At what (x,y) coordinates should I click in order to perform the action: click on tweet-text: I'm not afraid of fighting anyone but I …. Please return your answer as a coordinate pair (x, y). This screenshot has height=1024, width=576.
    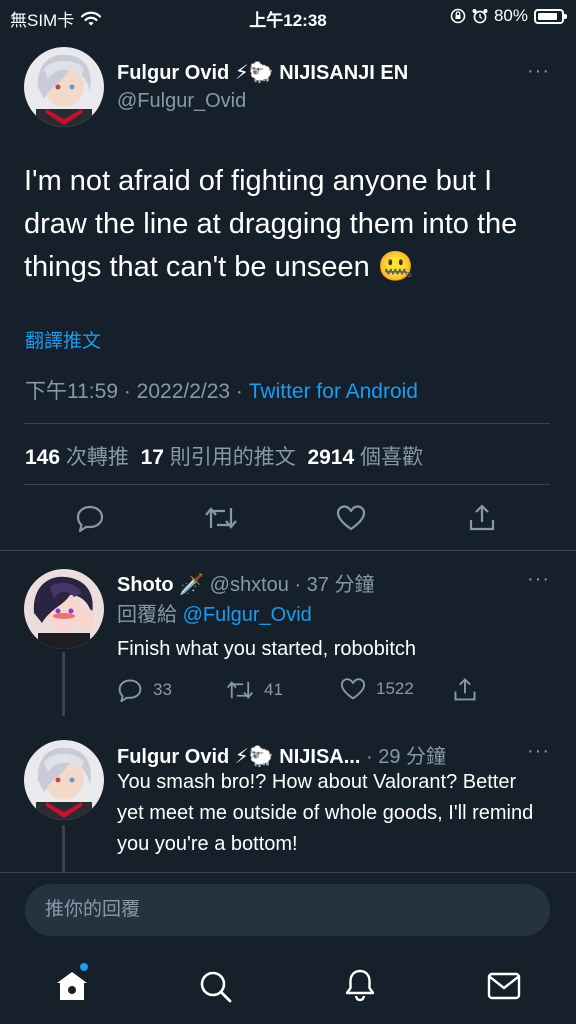
    Looking at the image, I should click on (271, 224).